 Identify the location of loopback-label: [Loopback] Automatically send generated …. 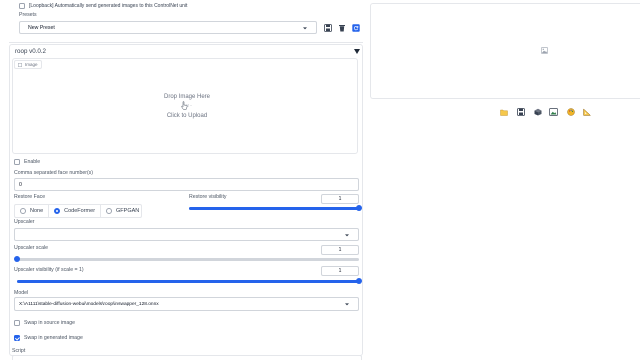
(108, 6).